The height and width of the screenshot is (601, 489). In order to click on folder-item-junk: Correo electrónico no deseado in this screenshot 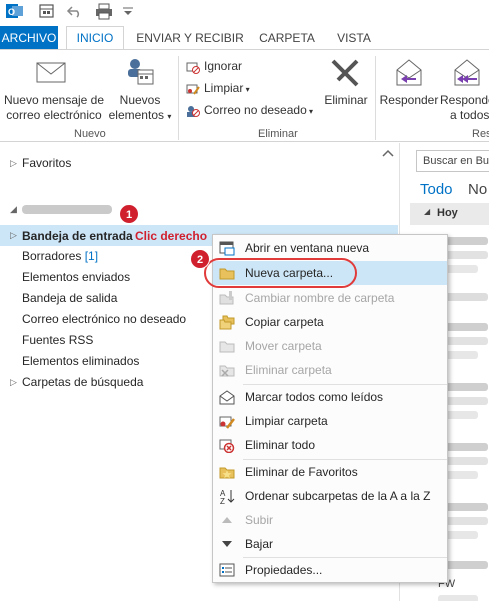, I will do `click(104, 319)`.